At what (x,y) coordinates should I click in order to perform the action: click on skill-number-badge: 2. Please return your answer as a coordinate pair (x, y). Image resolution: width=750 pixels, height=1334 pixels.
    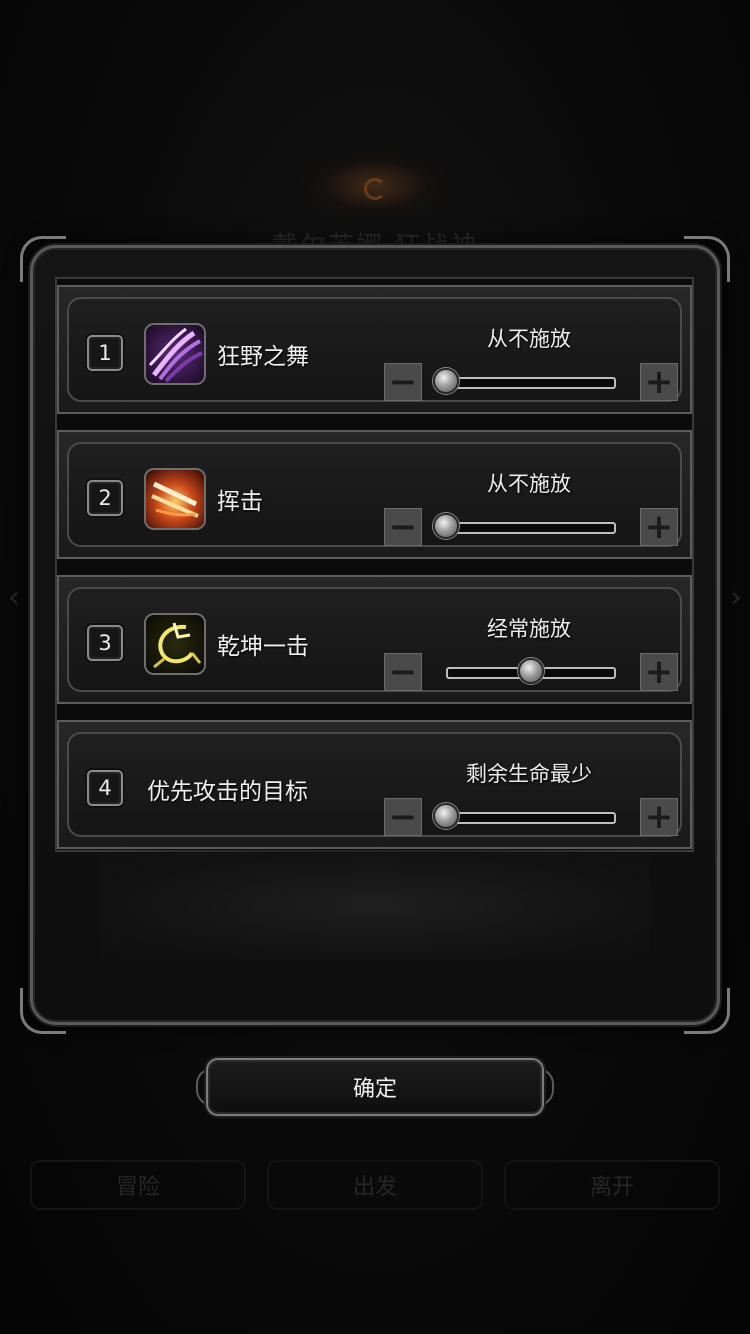
    Looking at the image, I should click on (105, 498).